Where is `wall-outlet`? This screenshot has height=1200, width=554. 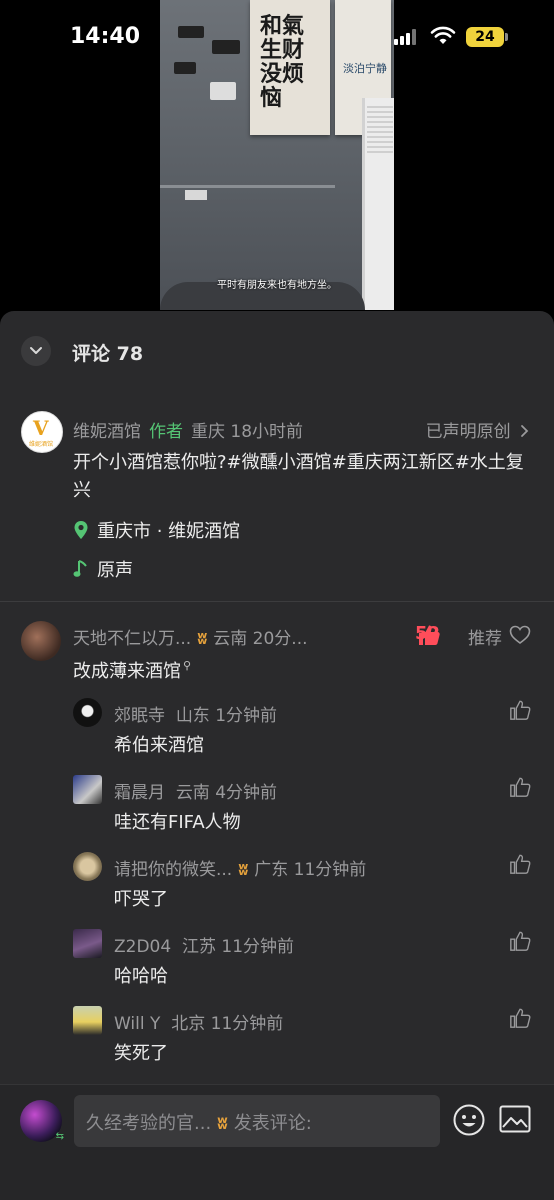
wall-outlet is located at coordinates (196, 195).